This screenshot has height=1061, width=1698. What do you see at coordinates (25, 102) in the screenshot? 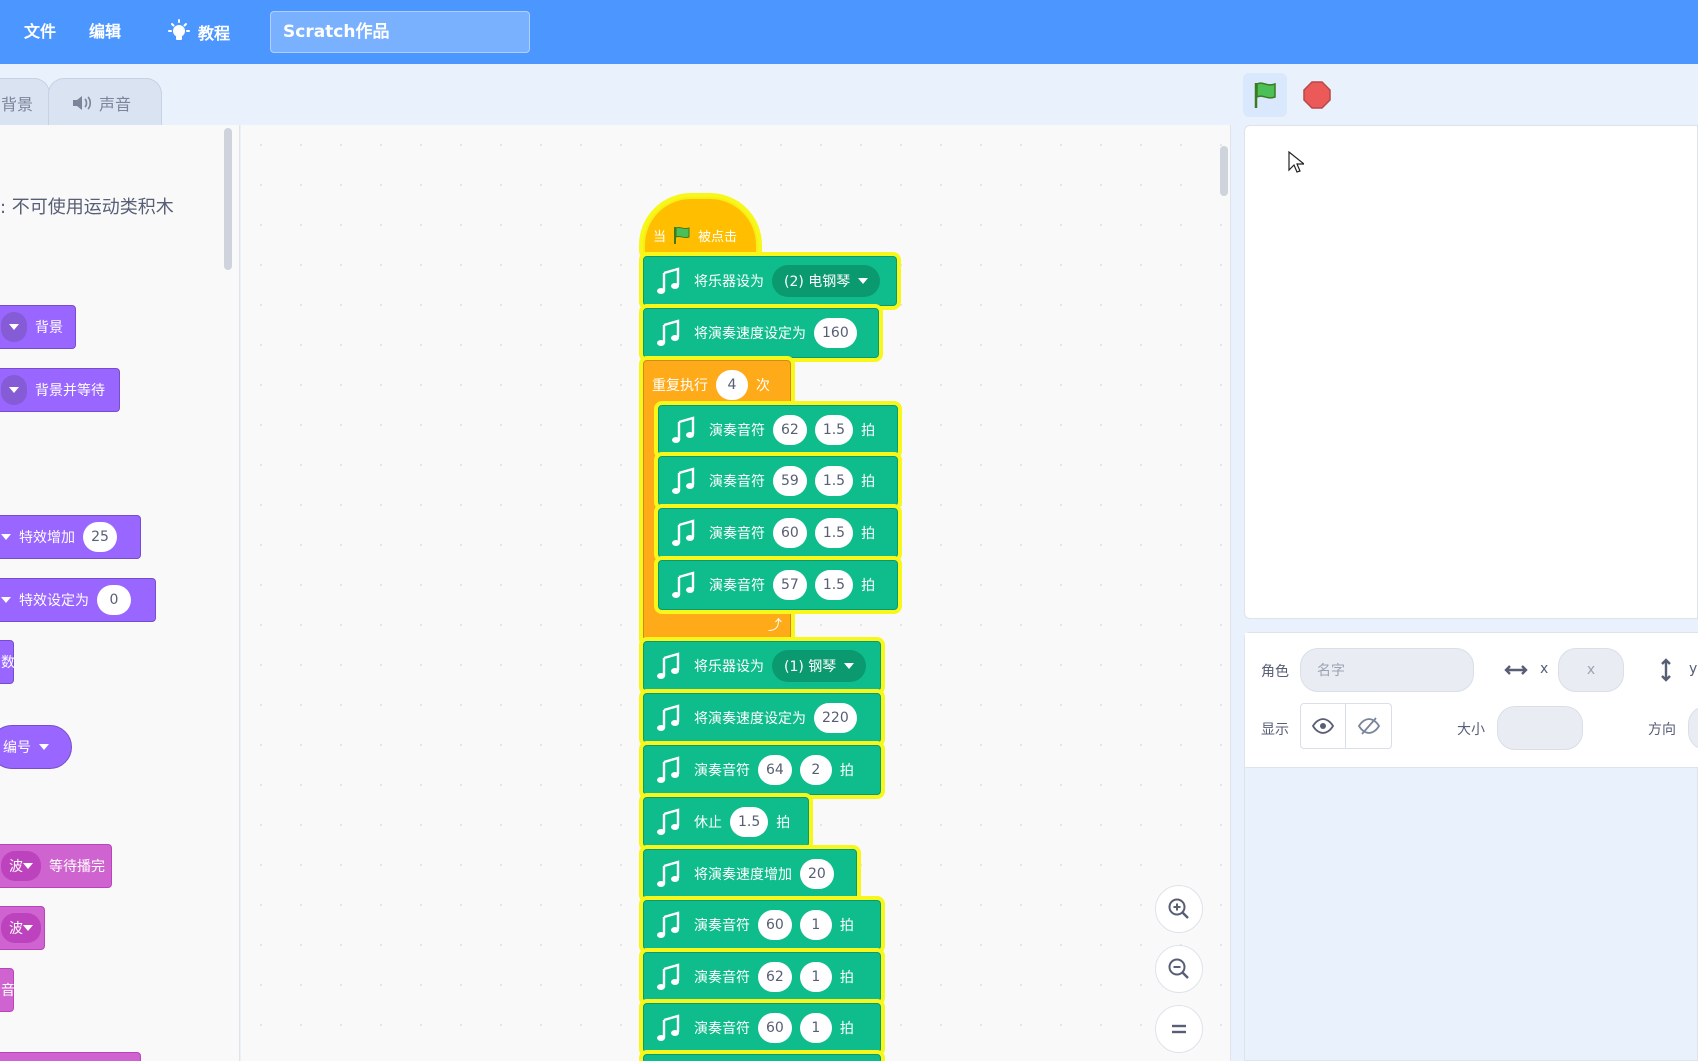
I see `tab-backdrops: 背景` at bounding box center [25, 102].